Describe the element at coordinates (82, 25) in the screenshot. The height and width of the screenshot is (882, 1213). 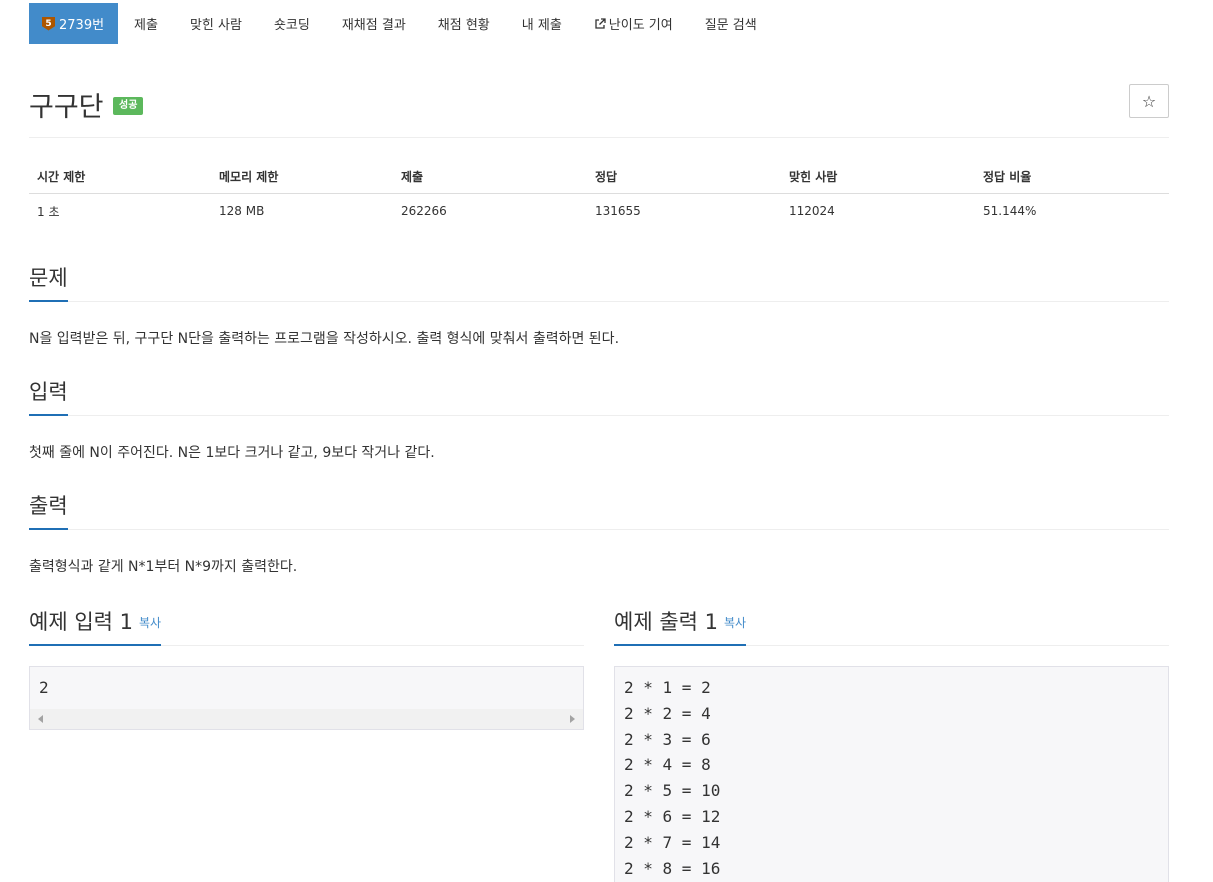
I see `problem-number: 2739번` at that location.